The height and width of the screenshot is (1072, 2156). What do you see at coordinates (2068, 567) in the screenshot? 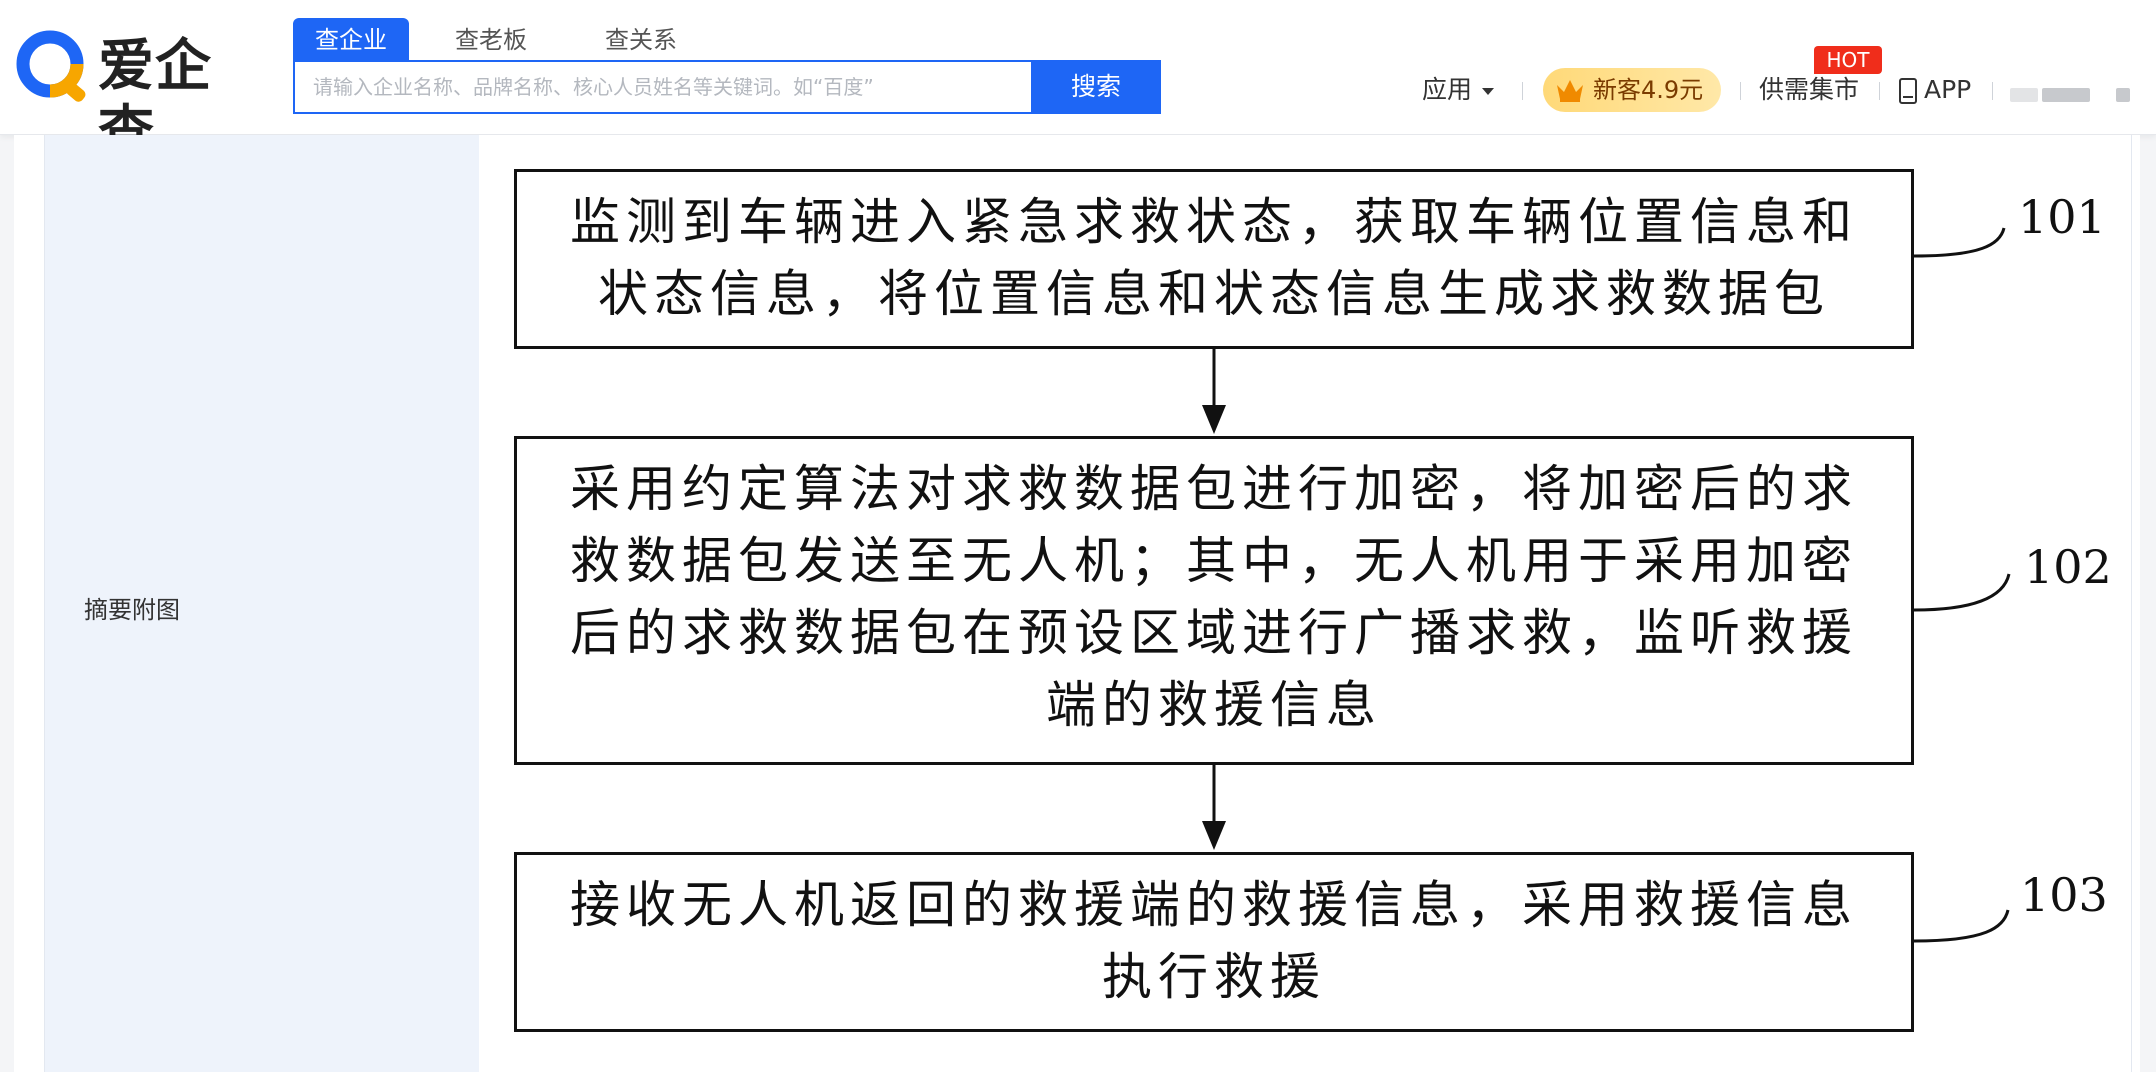
I see `step-number-102: 102` at bounding box center [2068, 567].